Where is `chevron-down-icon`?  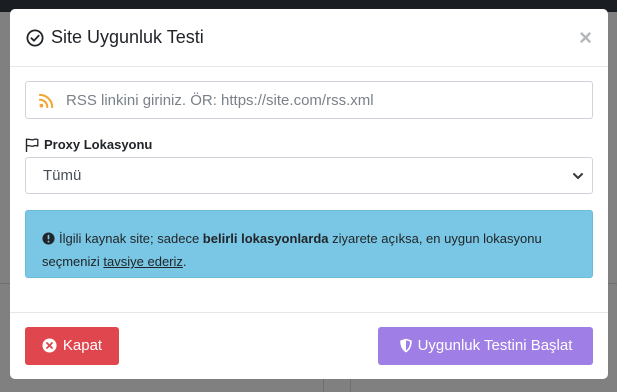
chevron-down-icon is located at coordinates (578, 175).